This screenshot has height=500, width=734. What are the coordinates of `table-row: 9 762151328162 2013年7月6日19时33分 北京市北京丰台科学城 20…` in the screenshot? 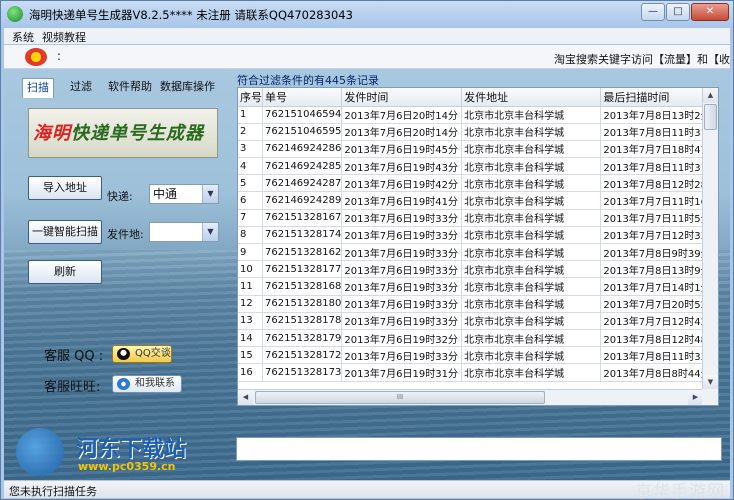 It's located at (478, 252).